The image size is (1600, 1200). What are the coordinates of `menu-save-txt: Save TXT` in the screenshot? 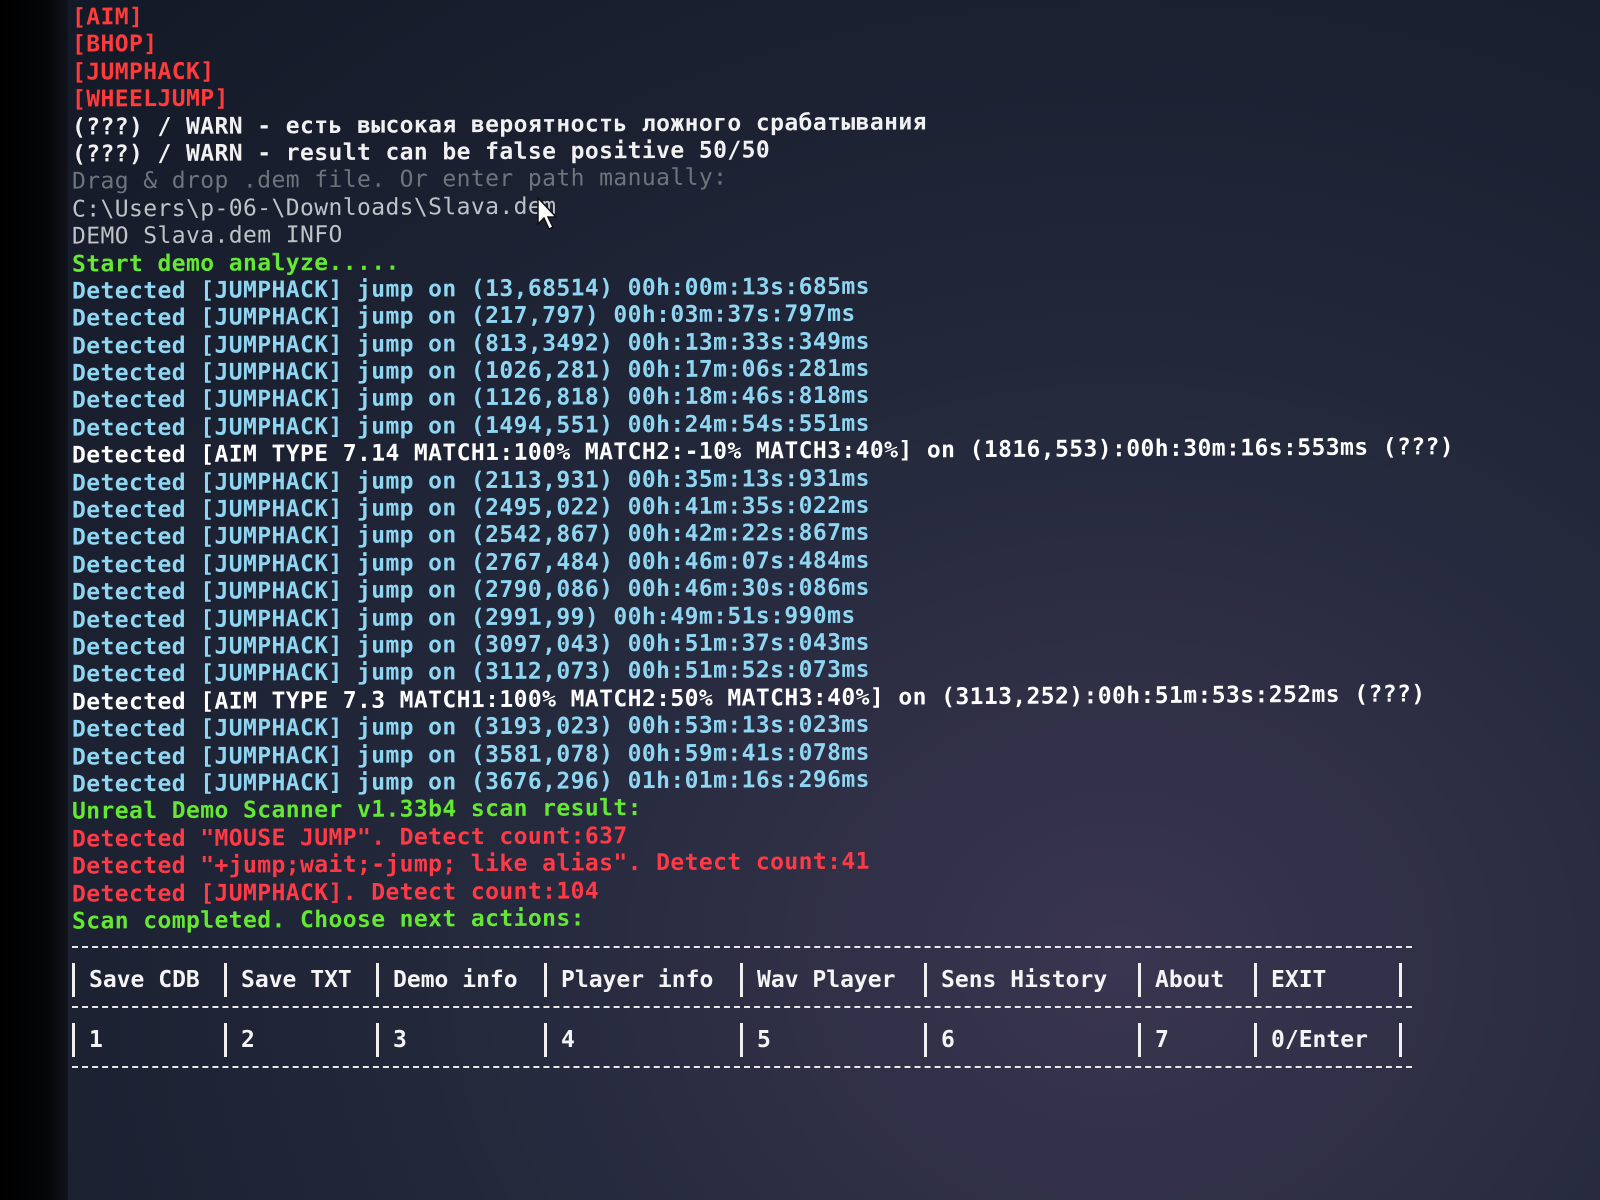 It's located at (300, 980).